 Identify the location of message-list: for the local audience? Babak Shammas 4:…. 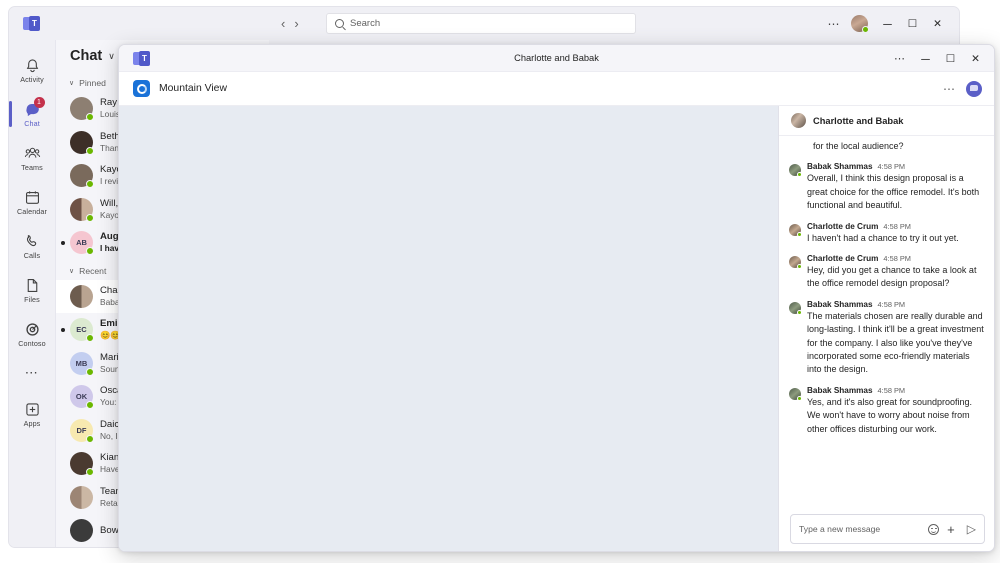
(886, 321).